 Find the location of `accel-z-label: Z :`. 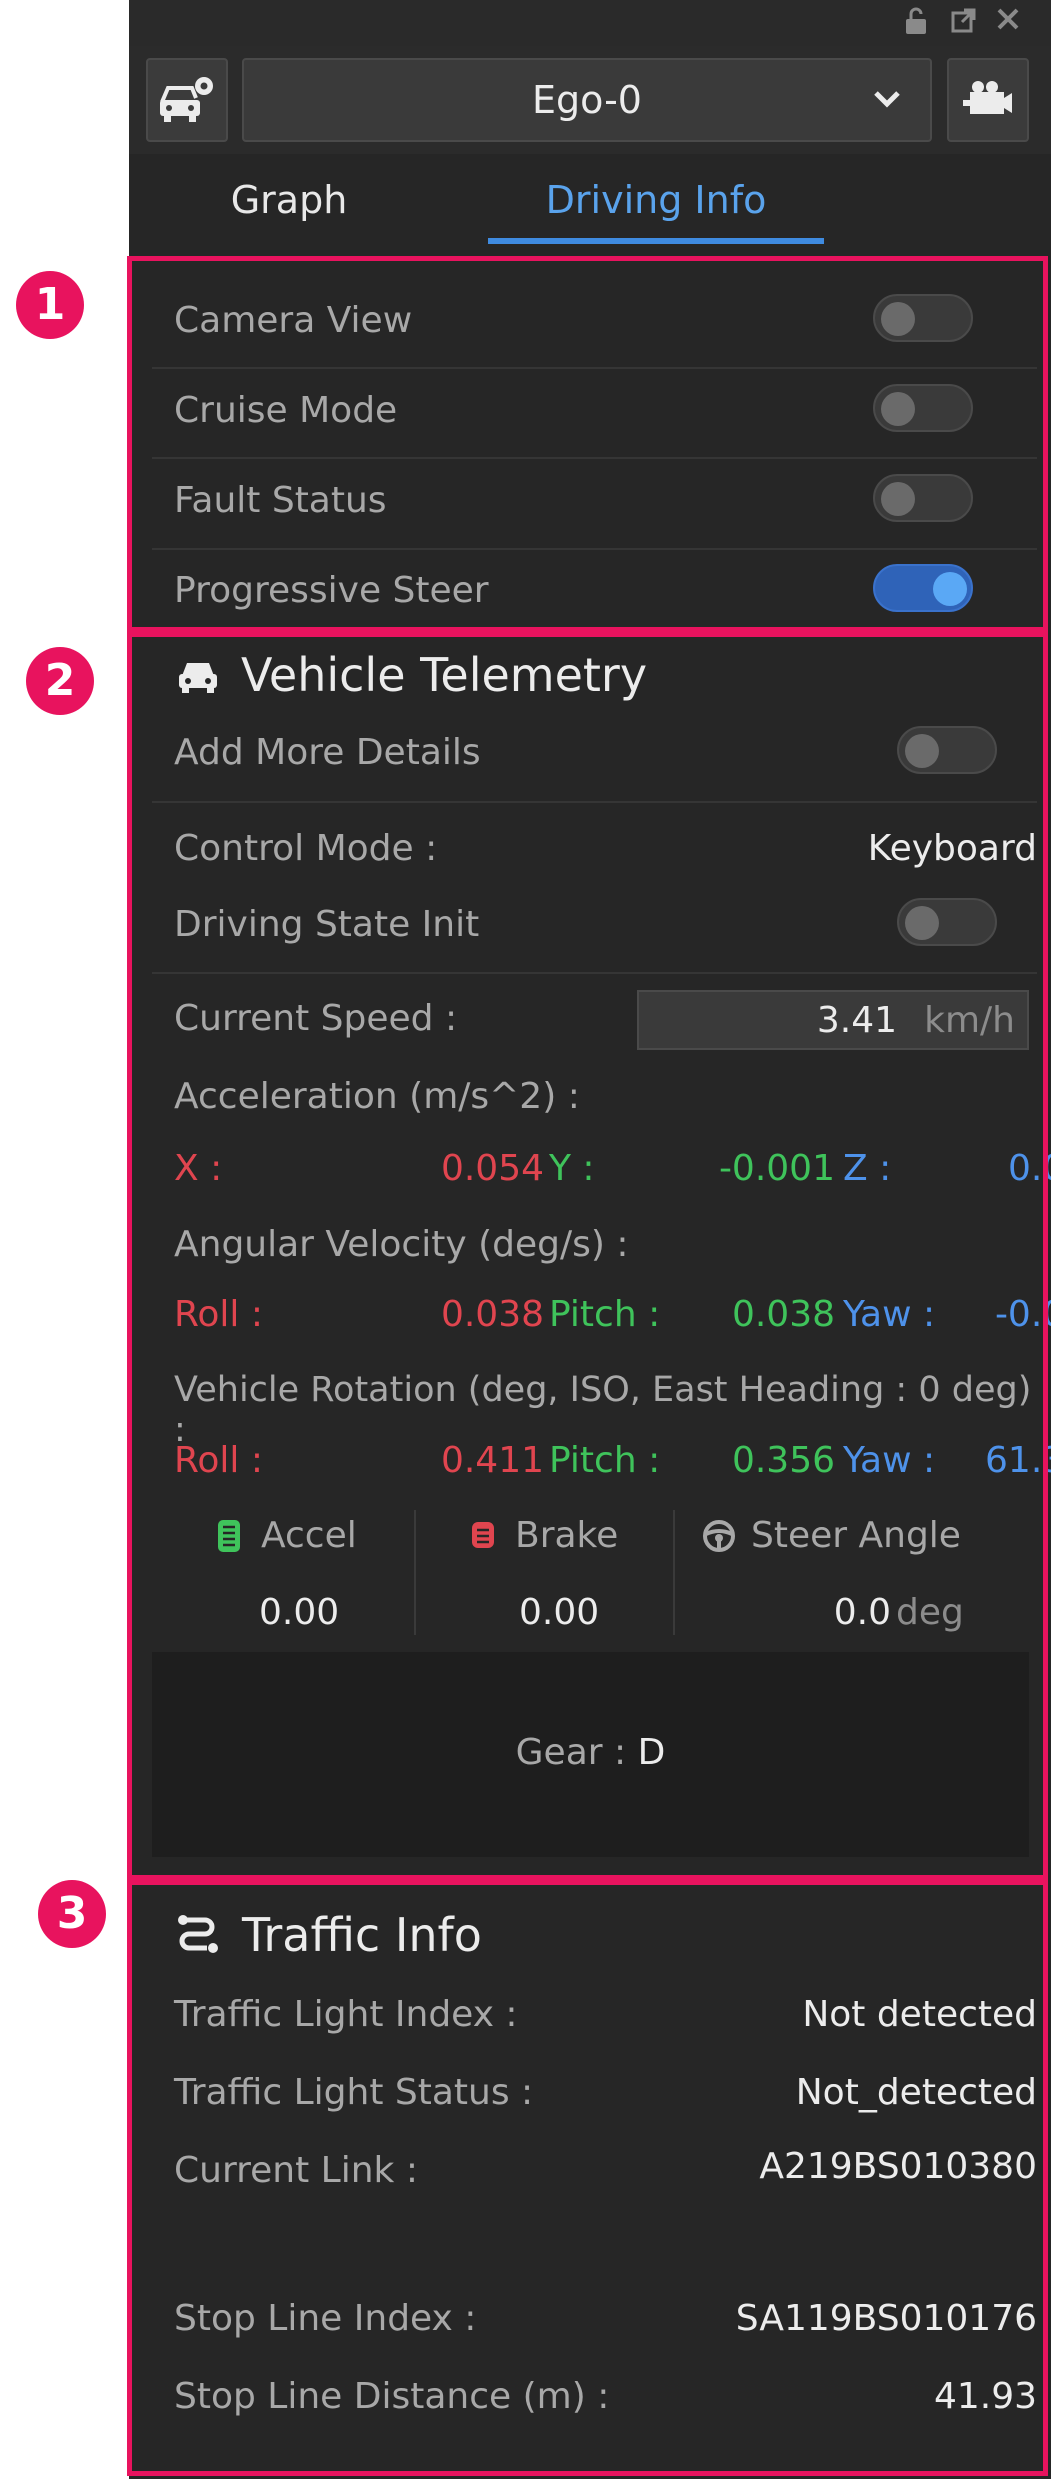

accel-z-label: Z : is located at coordinates (867, 1168).